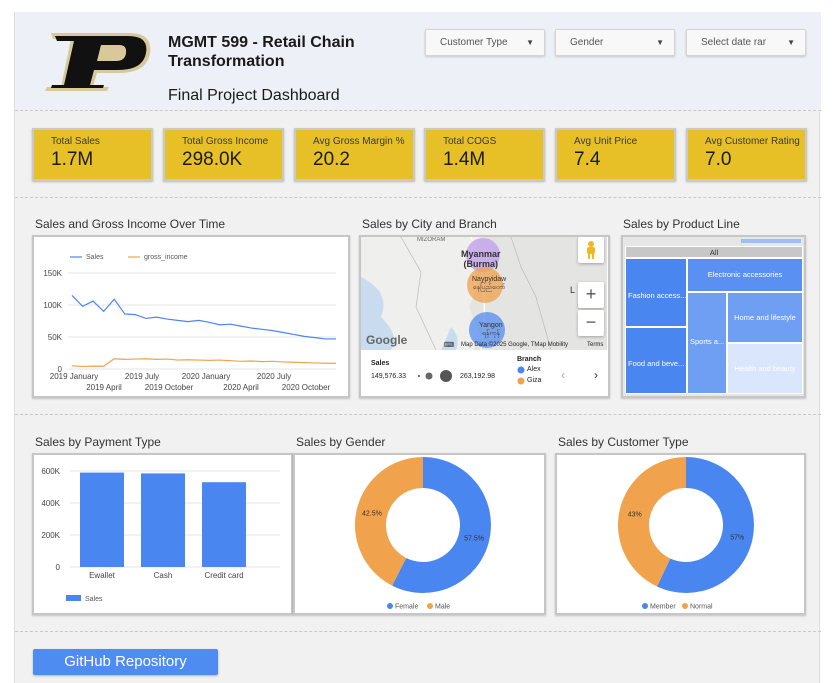  I want to click on purdue-logo, so click(98, 62).